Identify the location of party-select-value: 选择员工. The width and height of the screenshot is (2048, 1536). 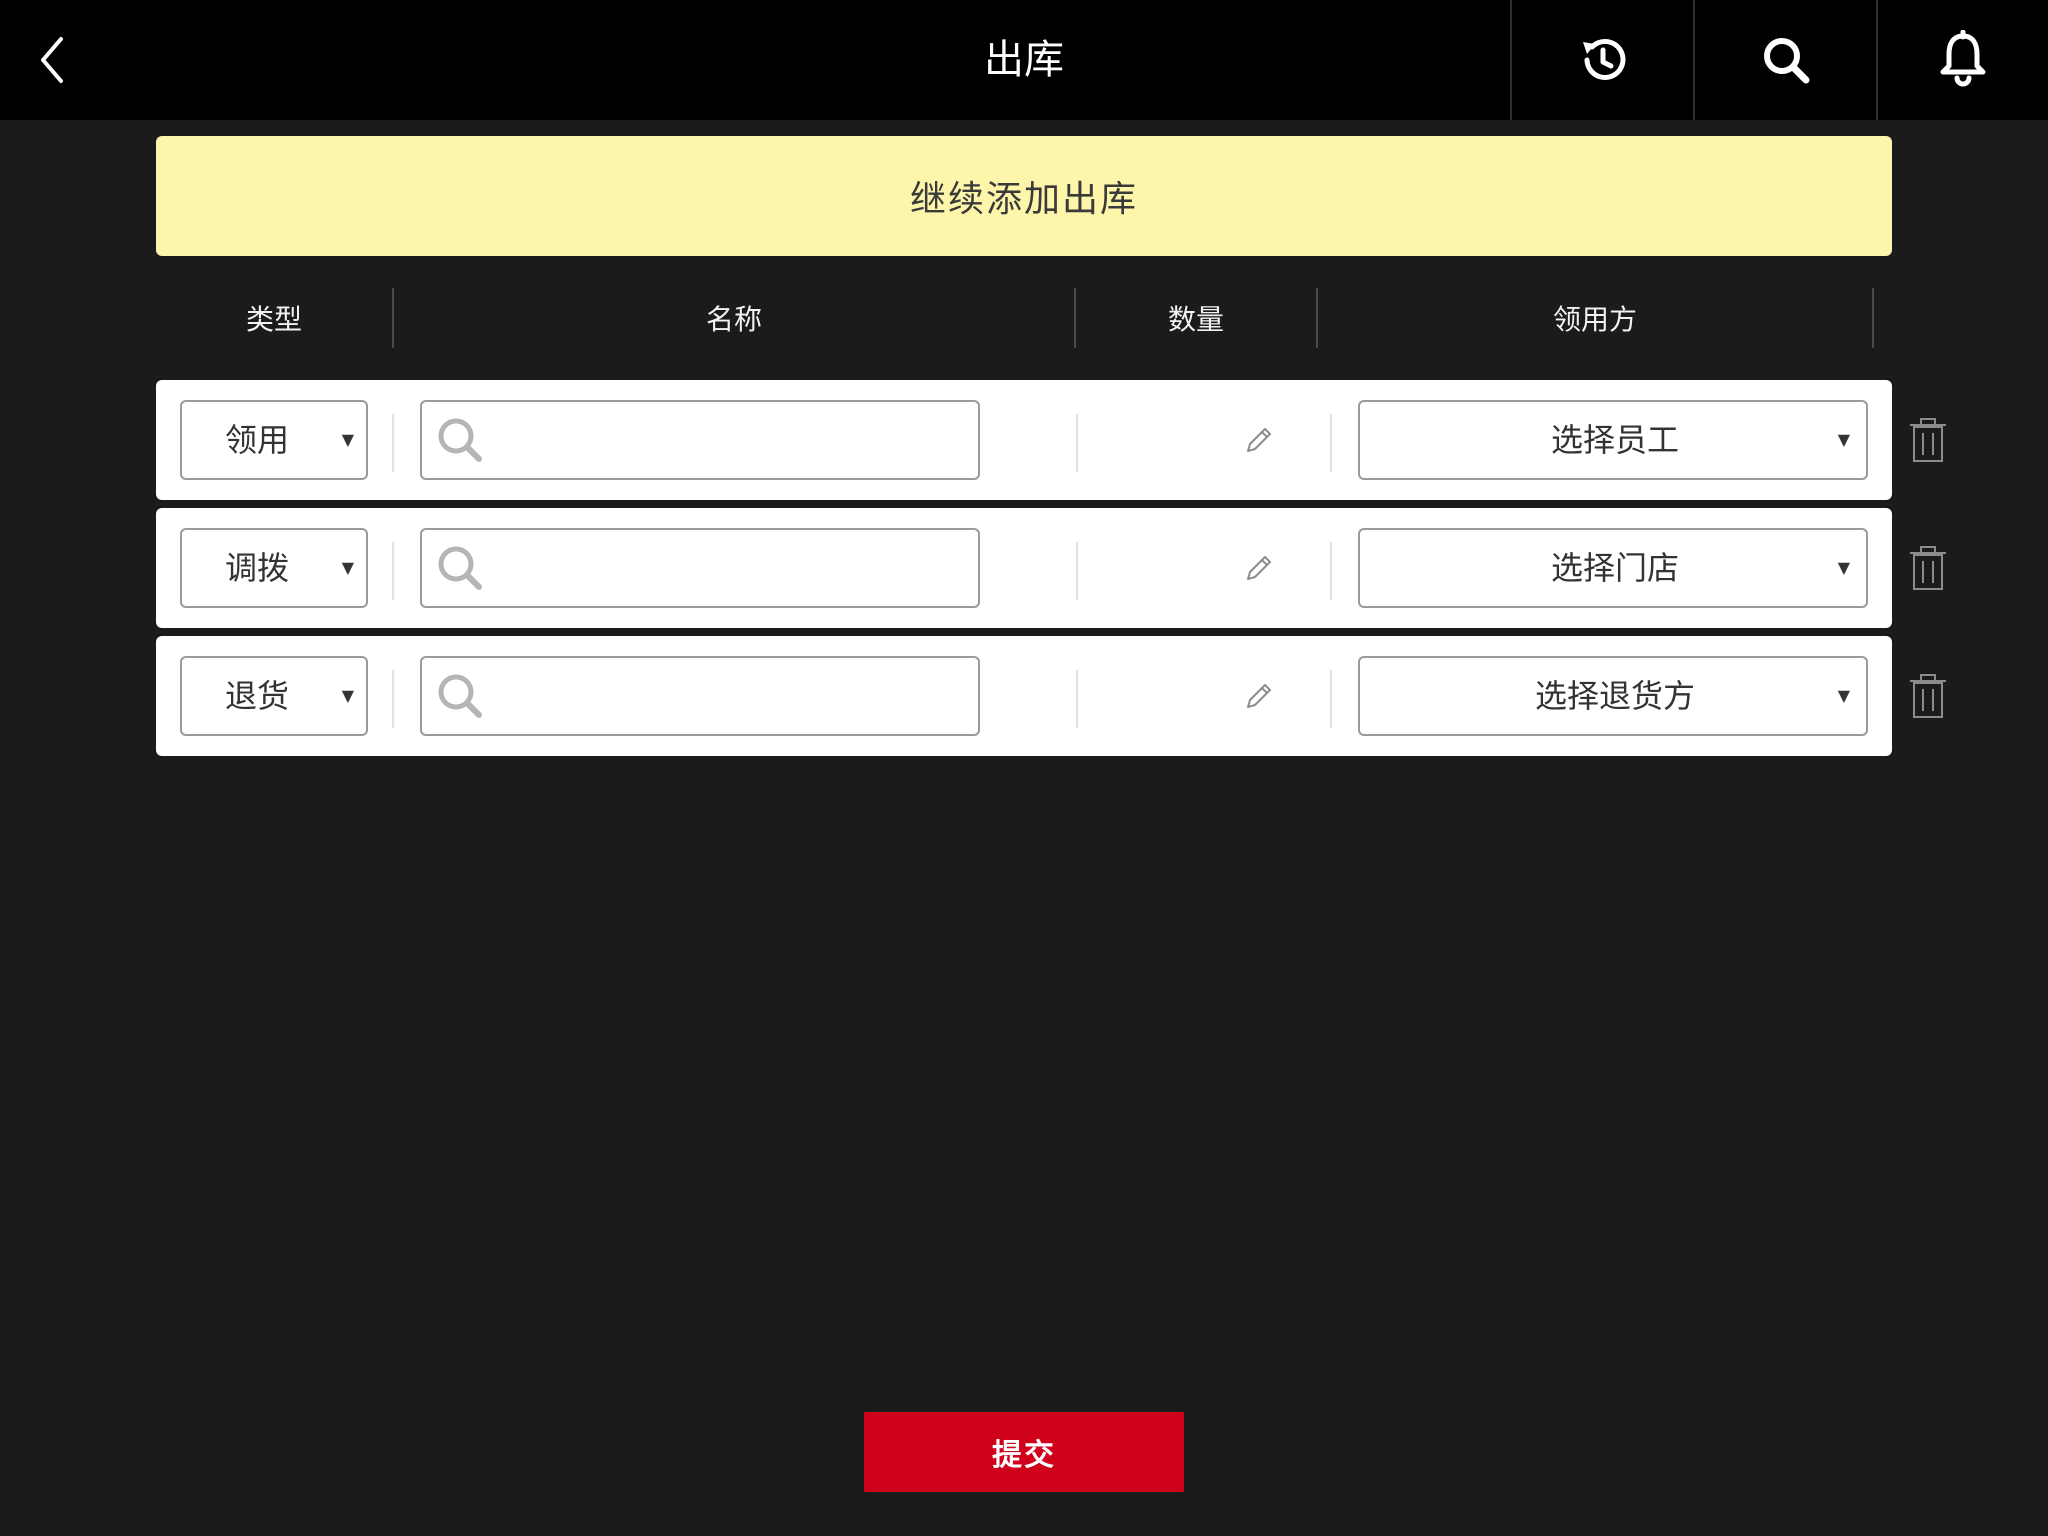
(1614, 440).